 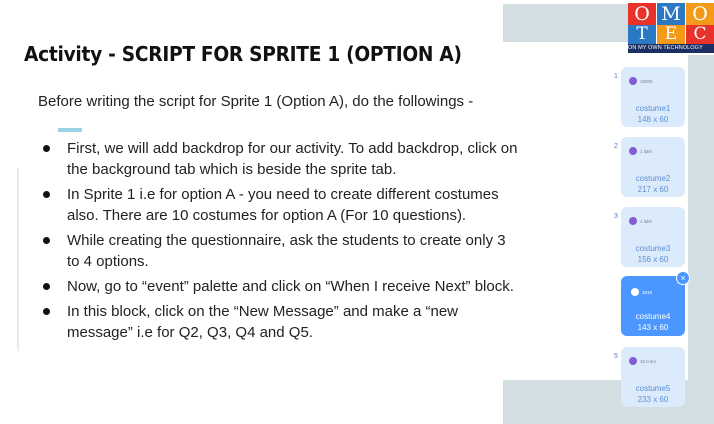 I want to click on logo-letter: M, so click(x=671, y=14).